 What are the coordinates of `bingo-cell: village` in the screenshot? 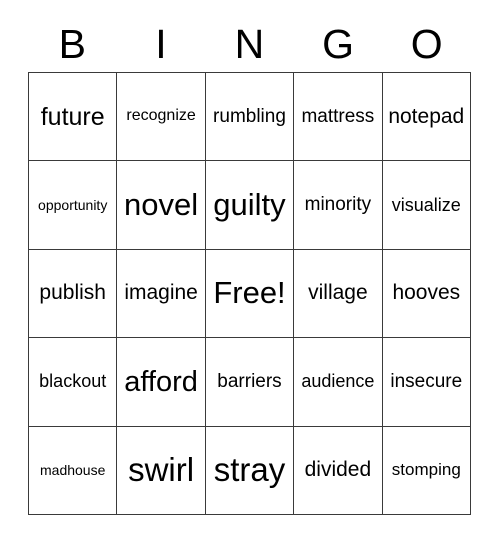 It's located at (338, 294).